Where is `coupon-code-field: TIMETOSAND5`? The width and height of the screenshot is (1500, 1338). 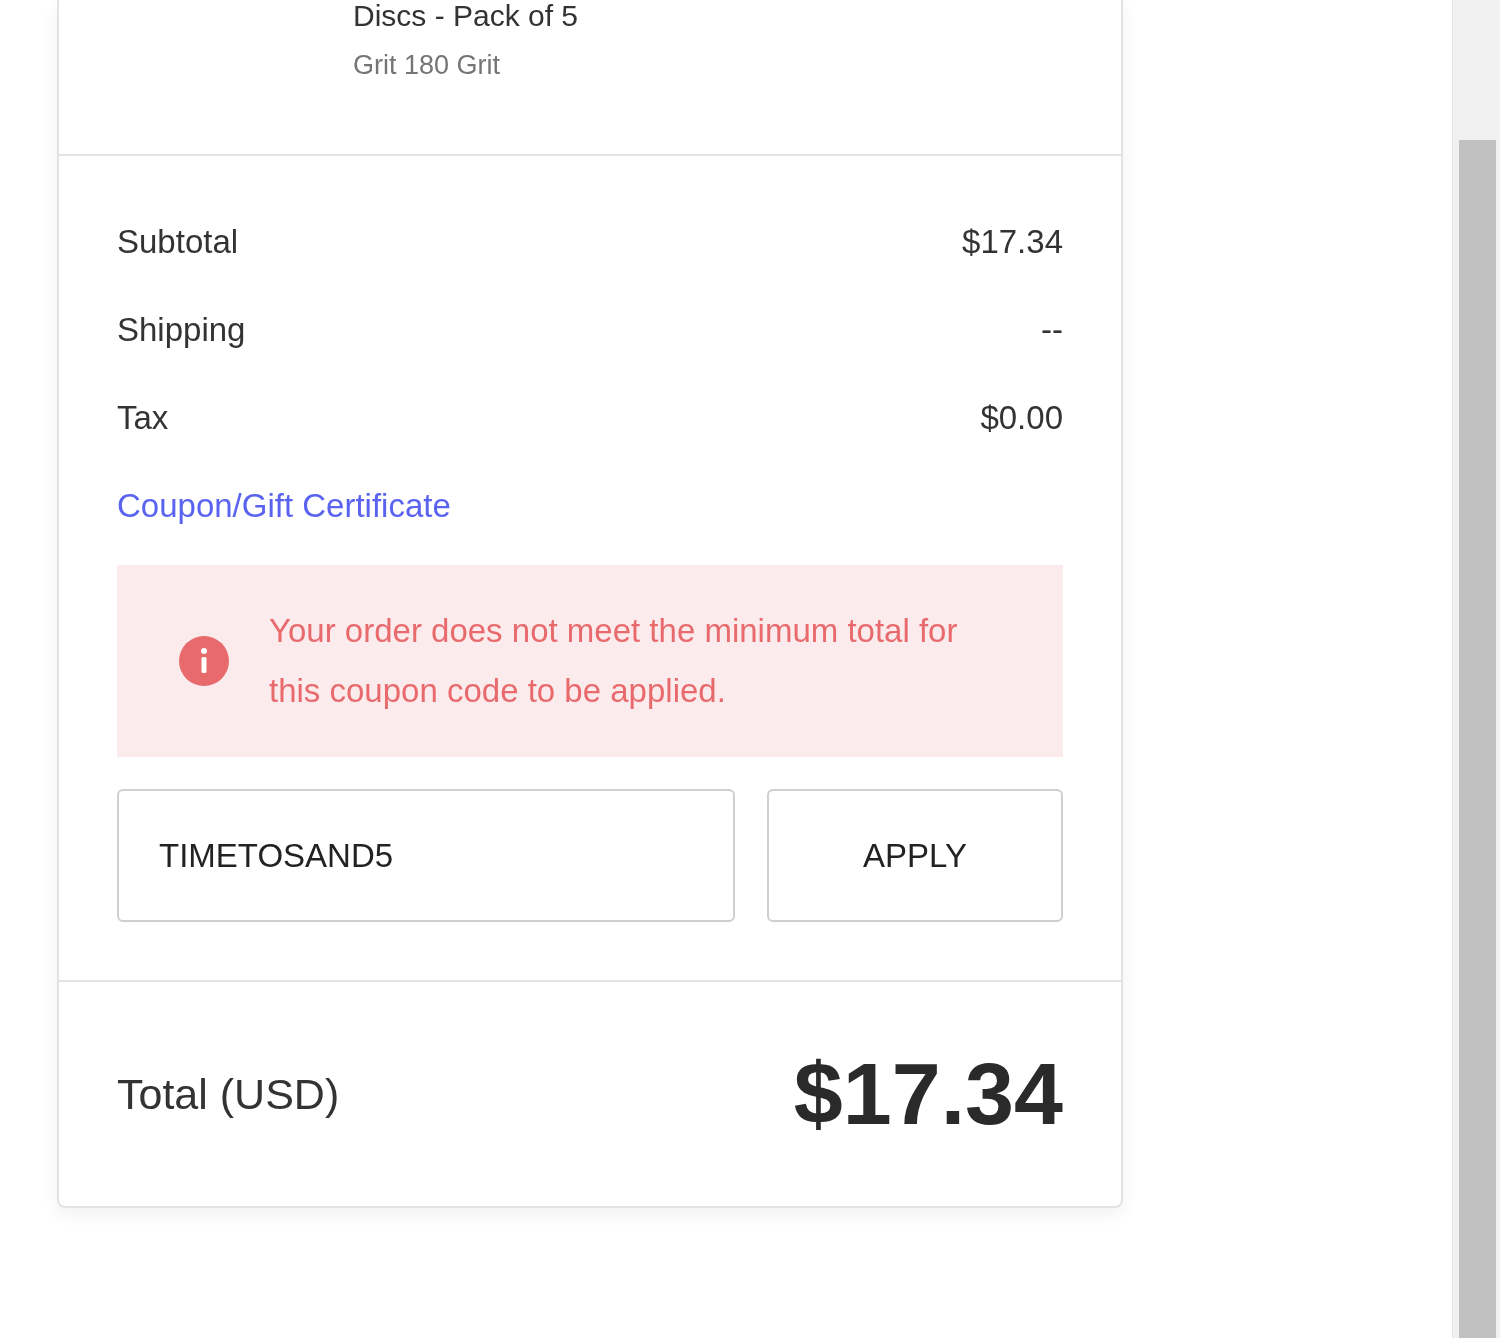 coupon-code-field: TIMETOSAND5 is located at coordinates (426, 855).